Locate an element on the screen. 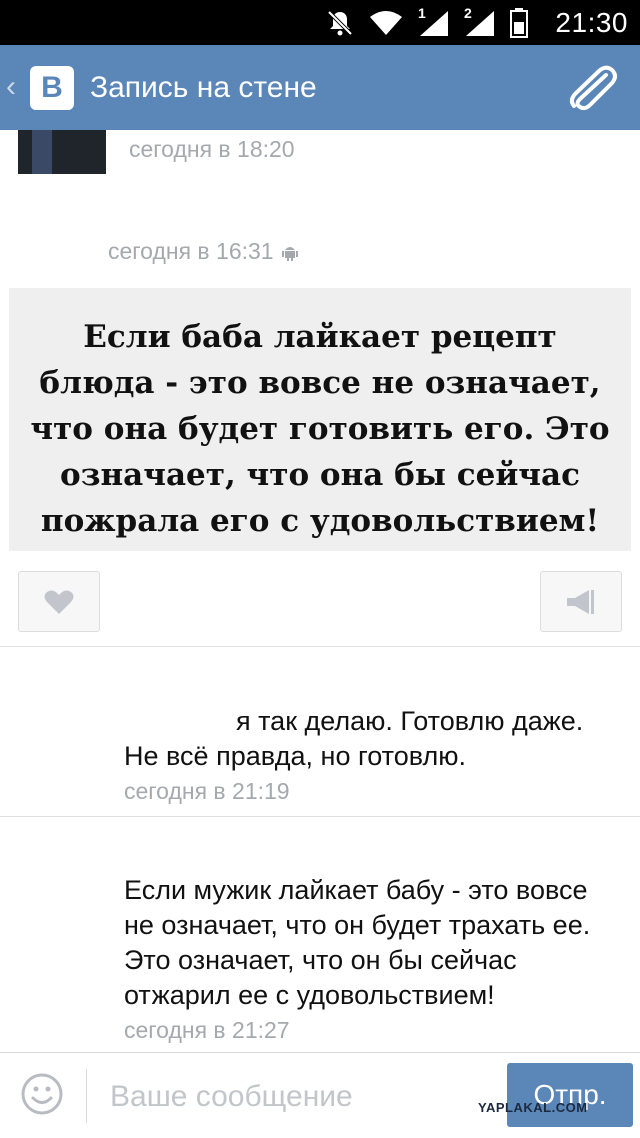 The image size is (640, 1138). repost-timestamp: сегодня в 16:31 is located at coordinates (203, 251).